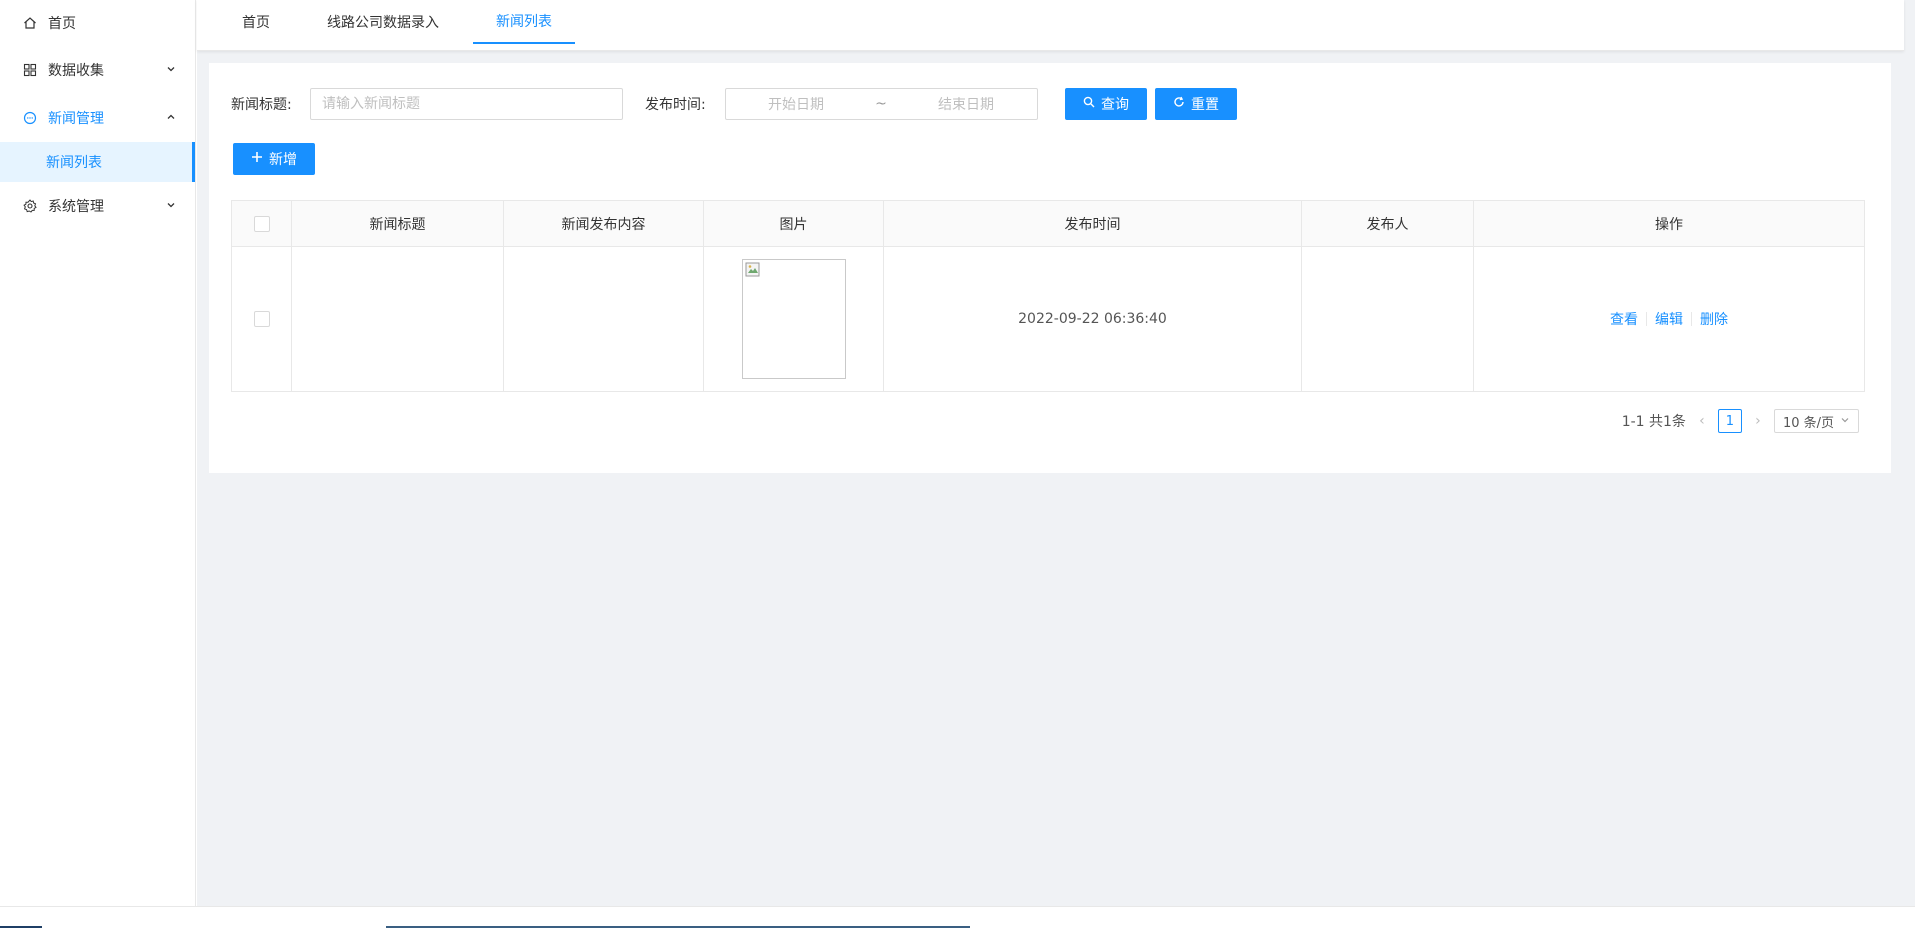  Describe the element at coordinates (1808, 423) in the screenshot. I see `page-size-value: 10 条/页` at that location.